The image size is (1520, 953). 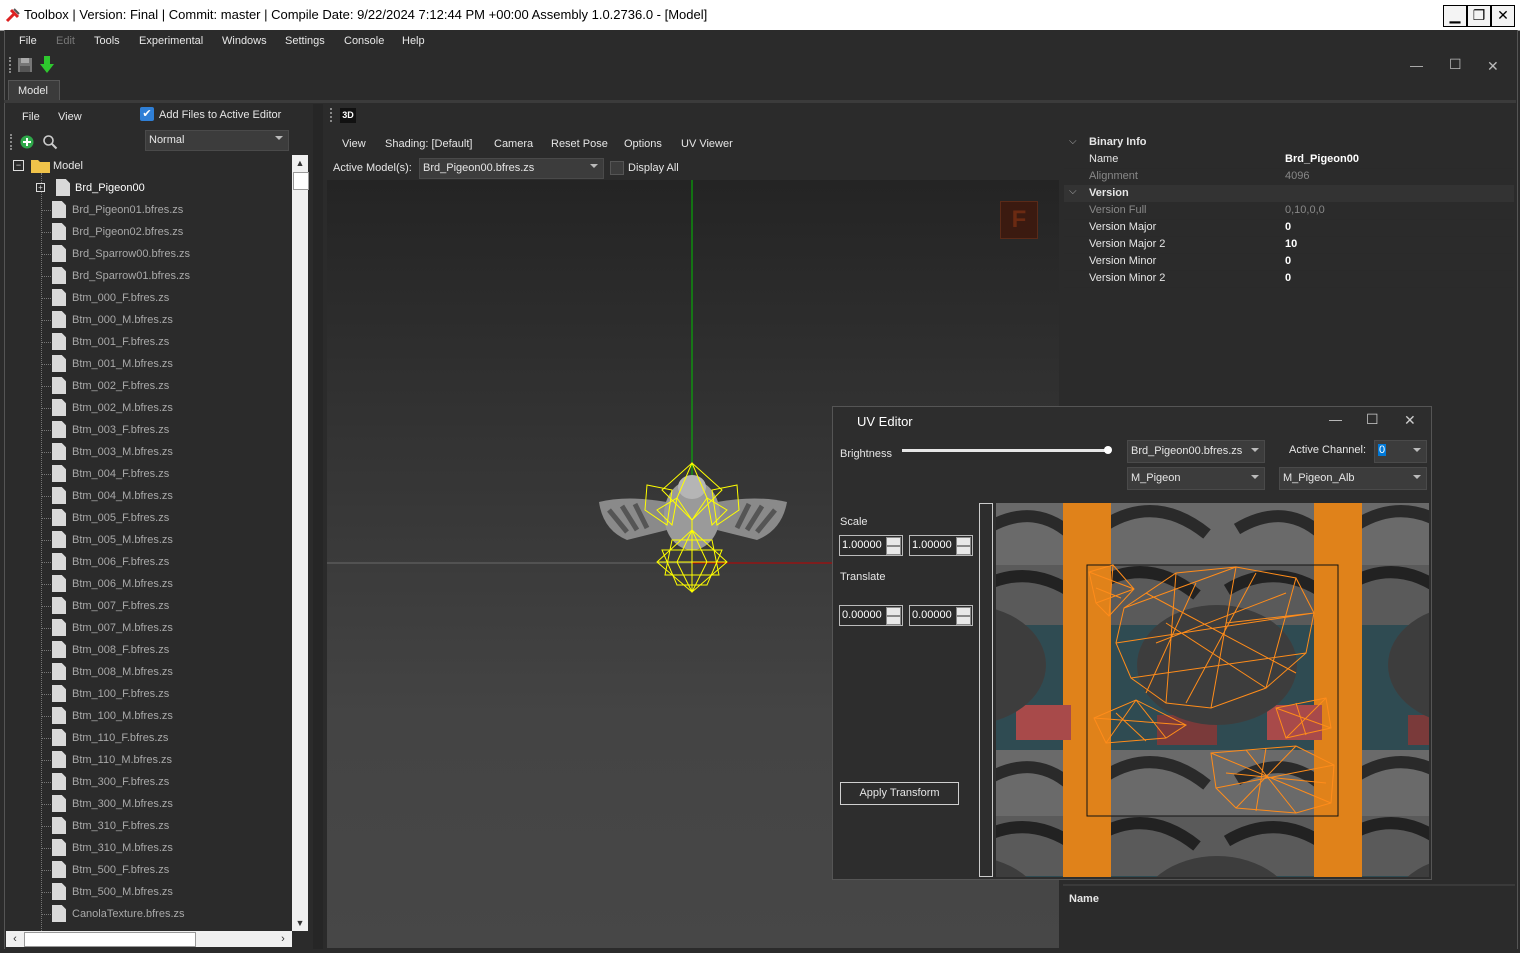 What do you see at coordinates (18, 165) in the screenshot?
I see `collapse-toggle-icon: −` at bounding box center [18, 165].